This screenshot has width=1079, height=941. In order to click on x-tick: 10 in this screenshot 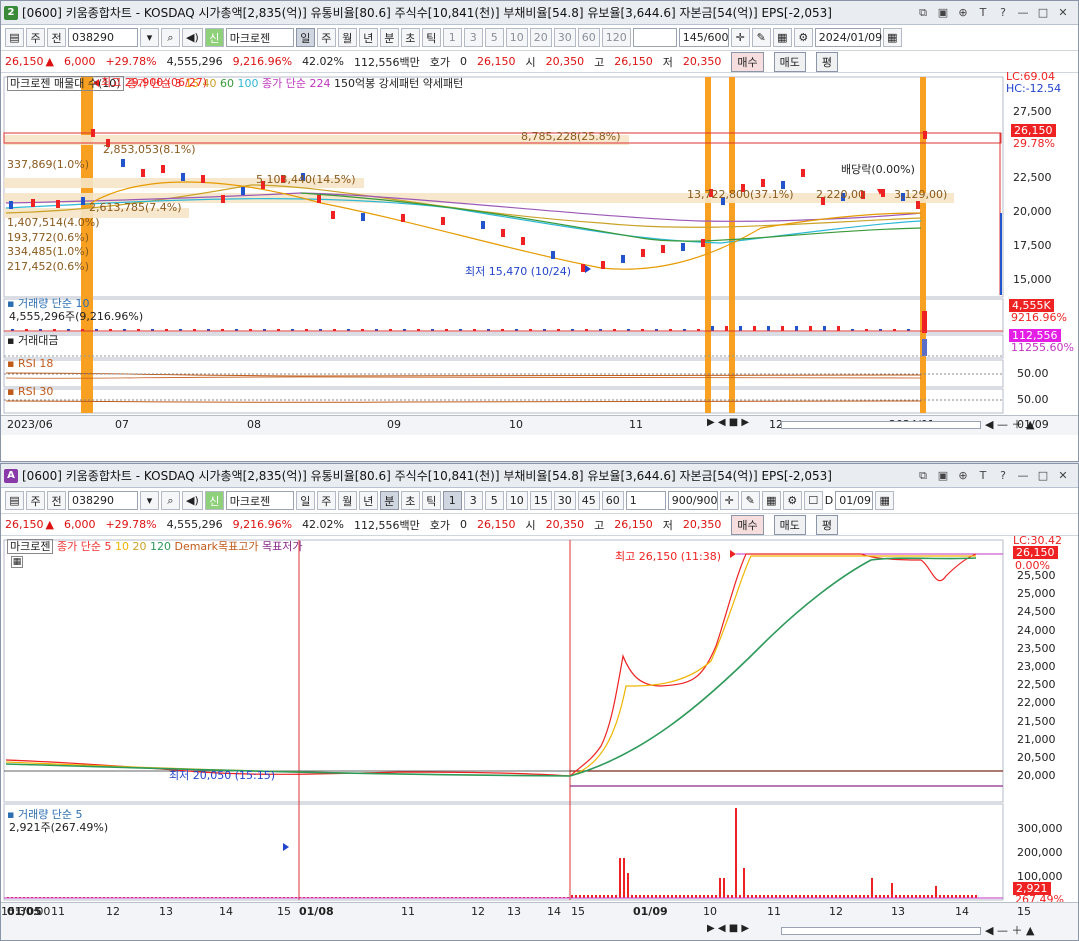, I will do `click(516, 424)`.